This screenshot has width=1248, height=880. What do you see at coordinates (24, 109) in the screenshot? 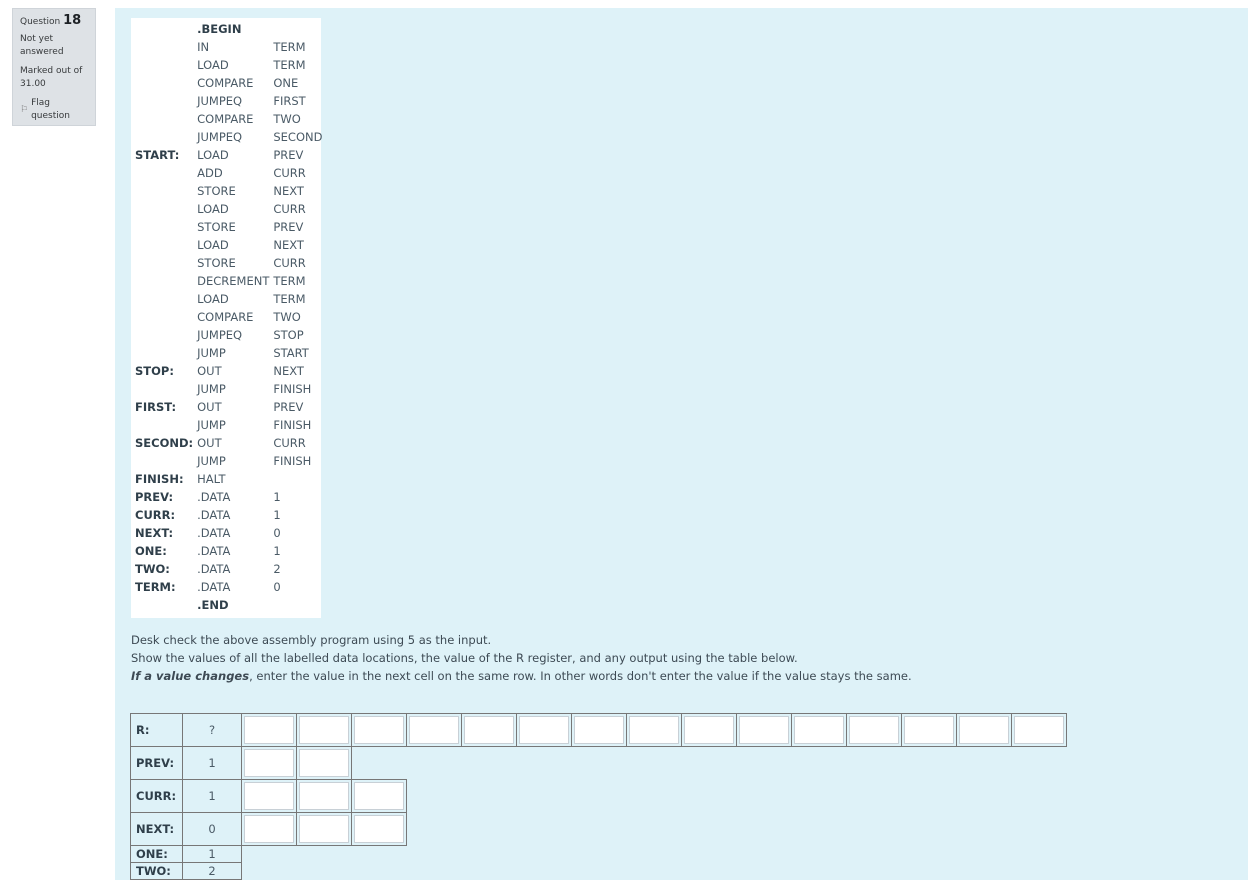
I see `flag-icon: ⚐` at bounding box center [24, 109].